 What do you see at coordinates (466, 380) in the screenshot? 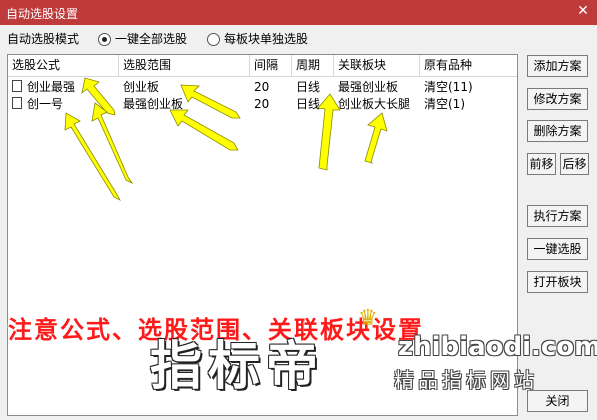
I see `watermark-tagline: 精品指标网站` at bounding box center [466, 380].